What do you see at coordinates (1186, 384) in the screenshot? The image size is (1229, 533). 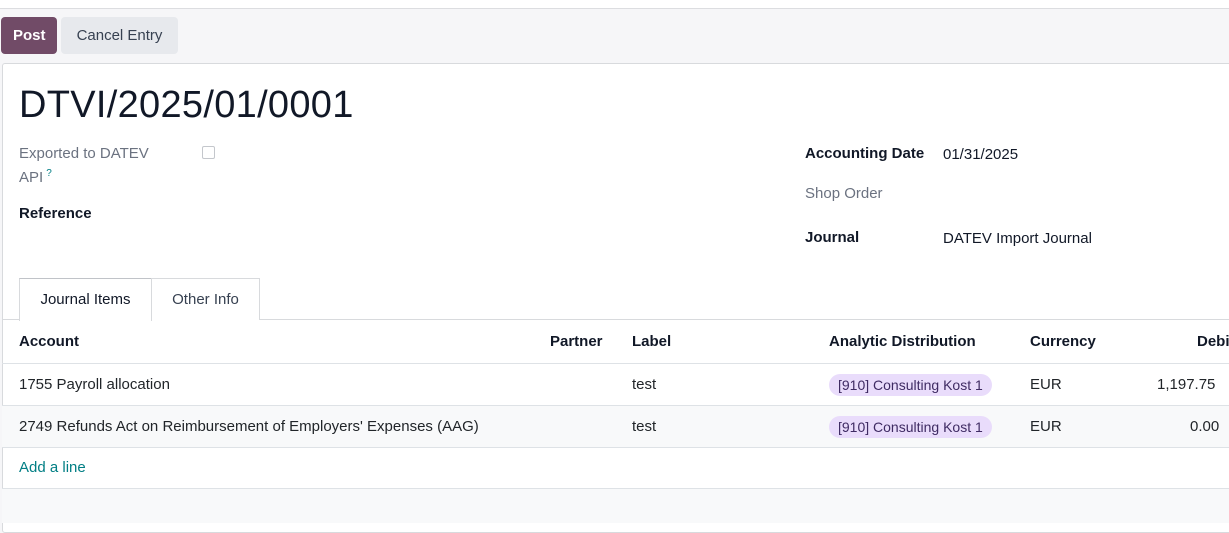 I see `row-debit: 1,197.75` at bounding box center [1186, 384].